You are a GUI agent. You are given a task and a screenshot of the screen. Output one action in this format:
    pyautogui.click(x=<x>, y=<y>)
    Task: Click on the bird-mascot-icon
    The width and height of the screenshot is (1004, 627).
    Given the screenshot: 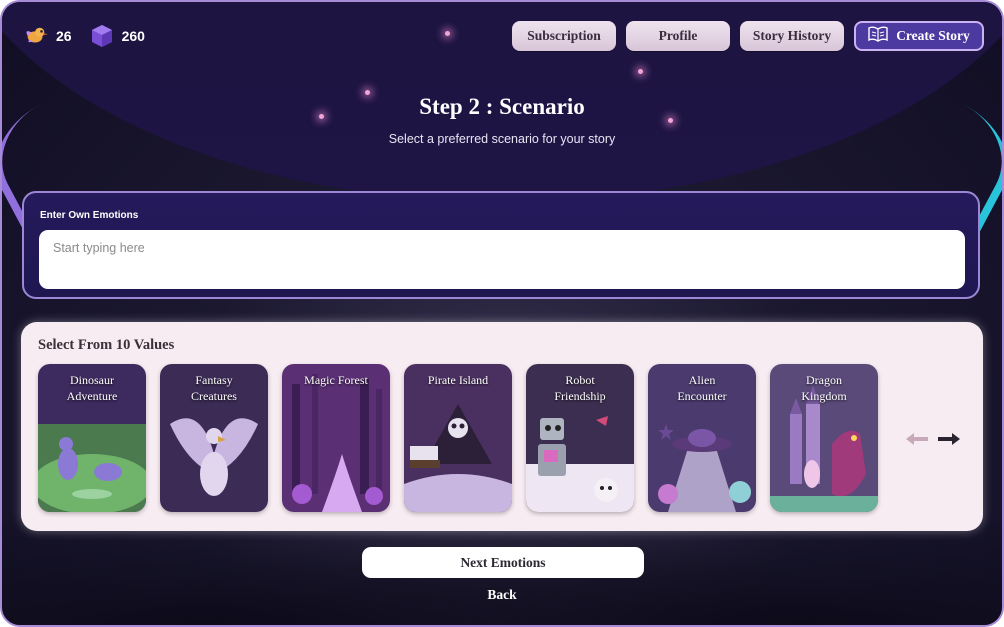 What is the action you would take?
    pyautogui.click(x=36, y=36)
    